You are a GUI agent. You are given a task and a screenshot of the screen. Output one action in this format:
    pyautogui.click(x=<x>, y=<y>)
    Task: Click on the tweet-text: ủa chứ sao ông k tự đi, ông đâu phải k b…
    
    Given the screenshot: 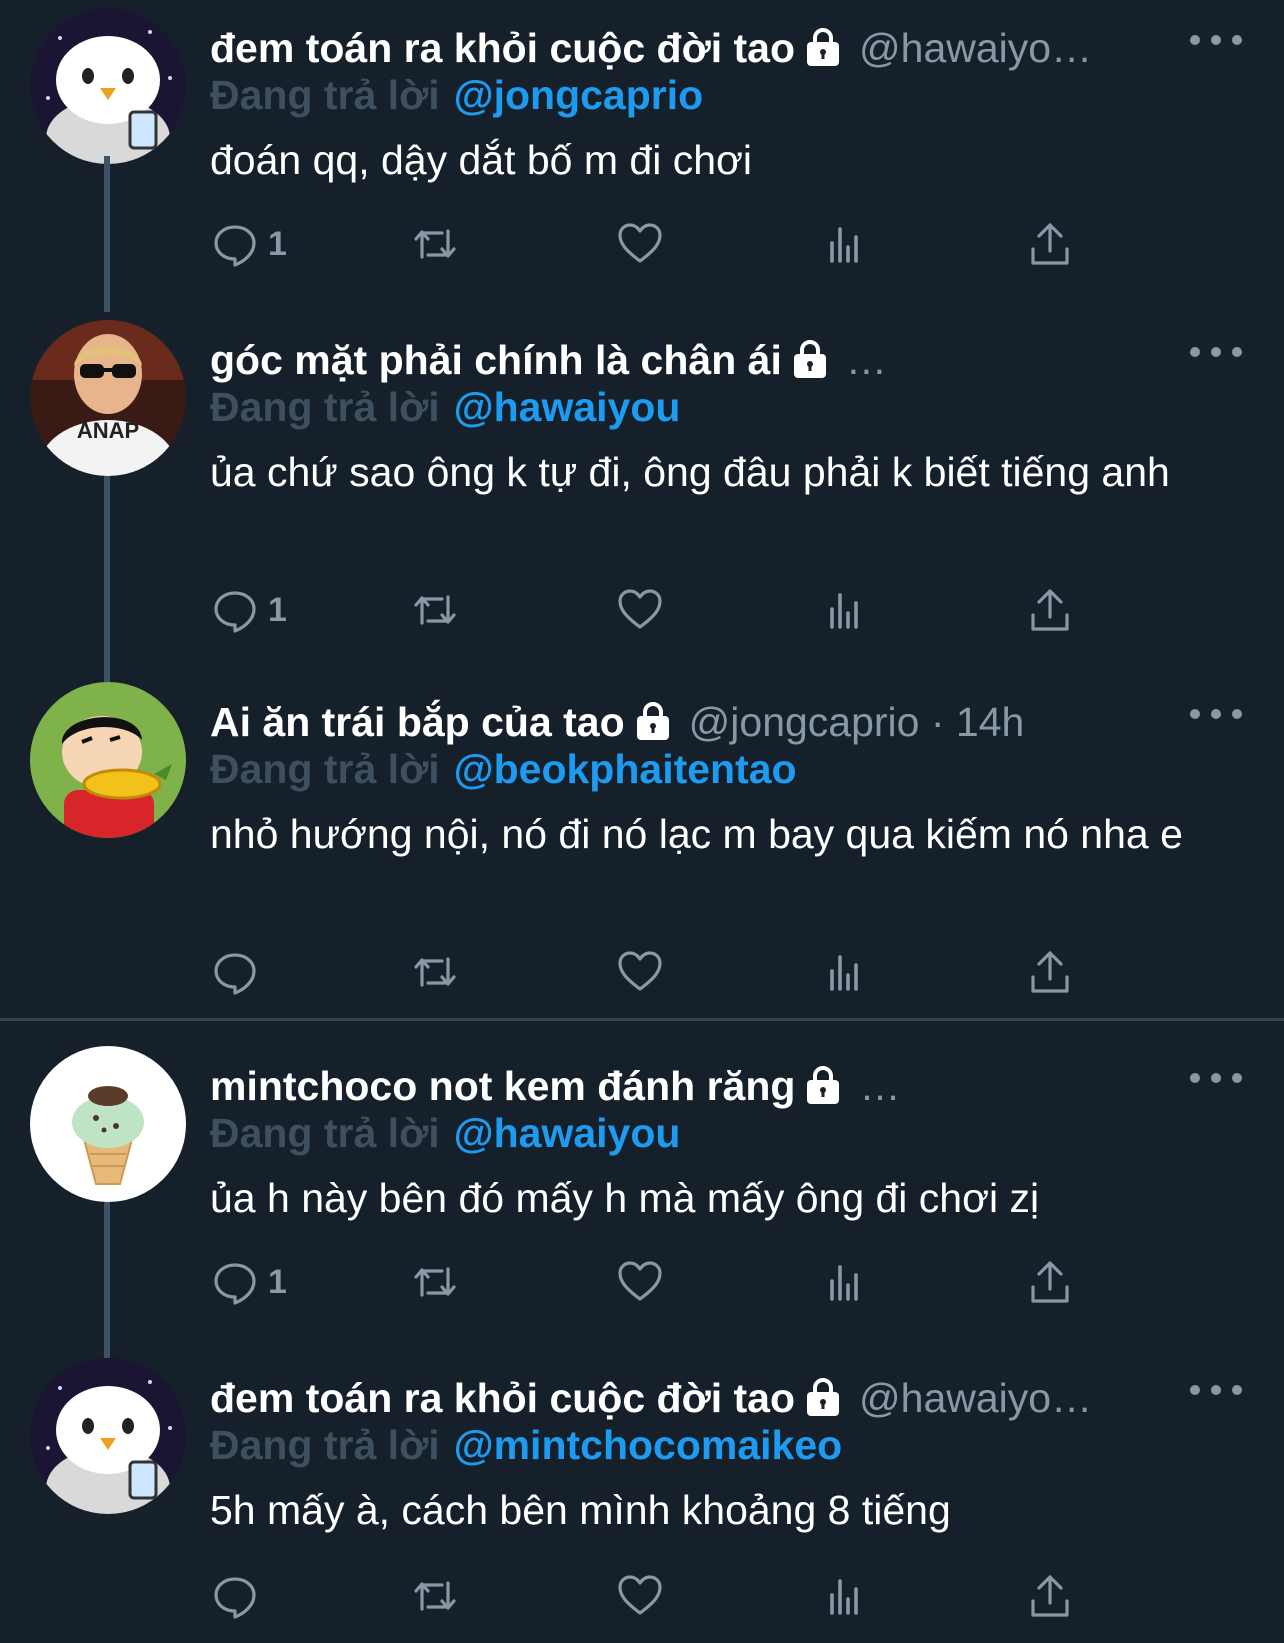 What is the action you would take?
    pyautogui.click(x=690, y=472)
    